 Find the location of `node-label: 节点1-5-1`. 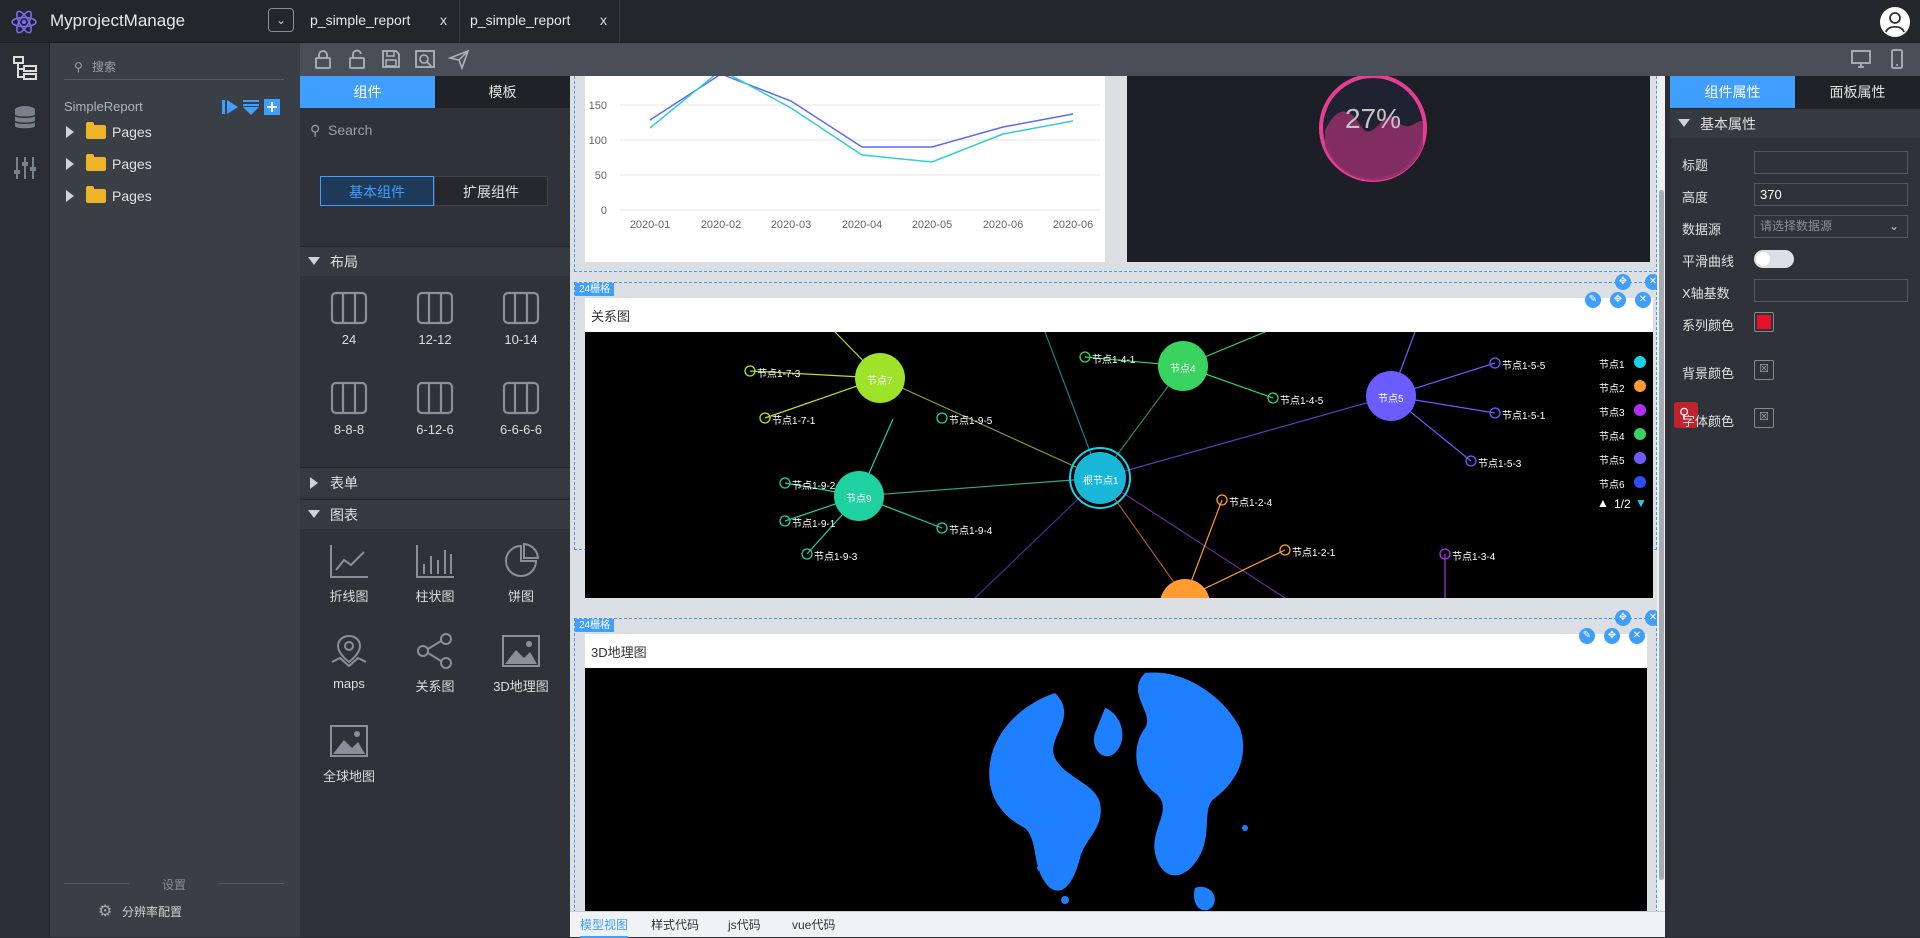

node-label: 节点1-5-1 is located at coordinates (1524, 416).